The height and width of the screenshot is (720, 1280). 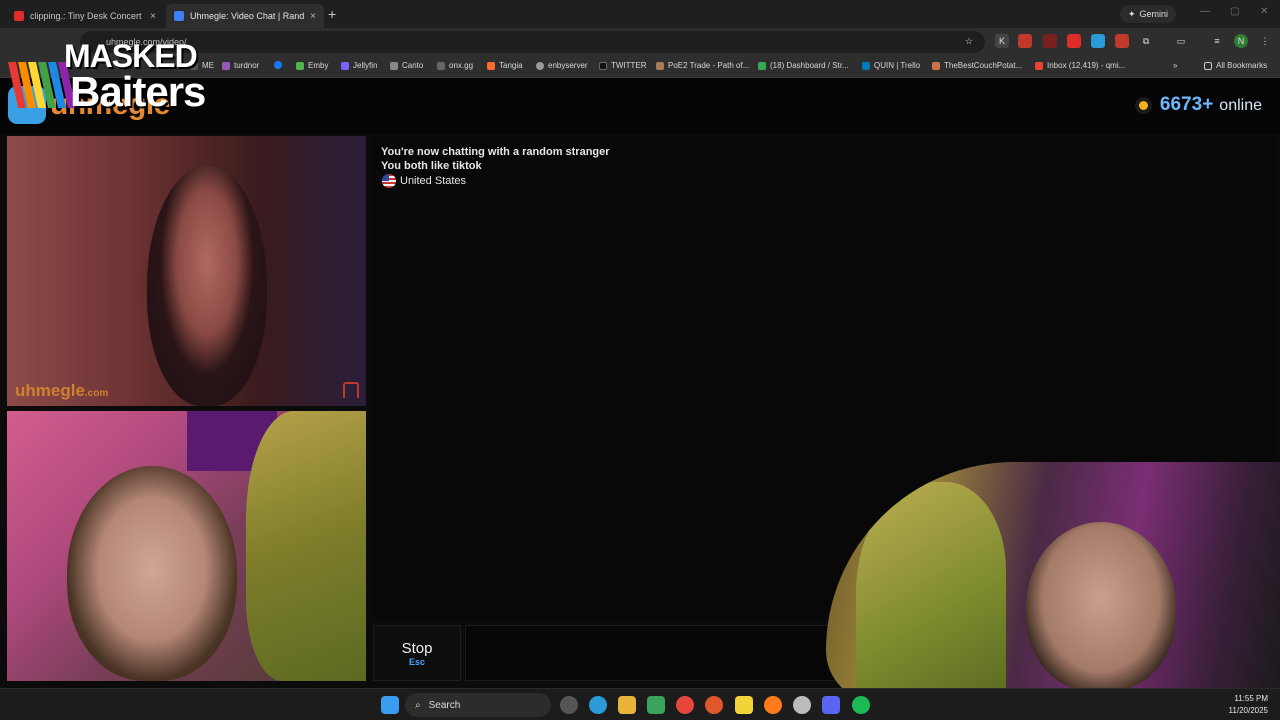 I want to click on new-tab-button: +, so click(x=332, y=14).